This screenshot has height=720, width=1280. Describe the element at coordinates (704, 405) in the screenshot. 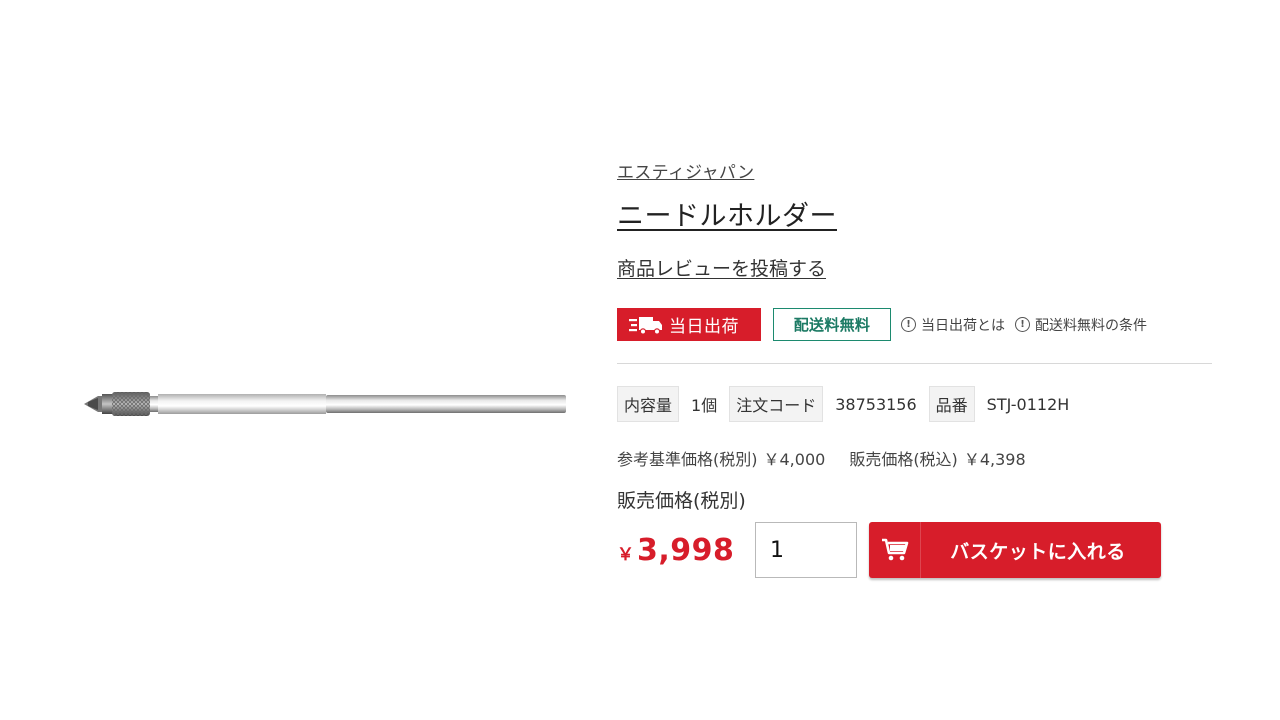

I see `spec-value-content: 1個` at that location.